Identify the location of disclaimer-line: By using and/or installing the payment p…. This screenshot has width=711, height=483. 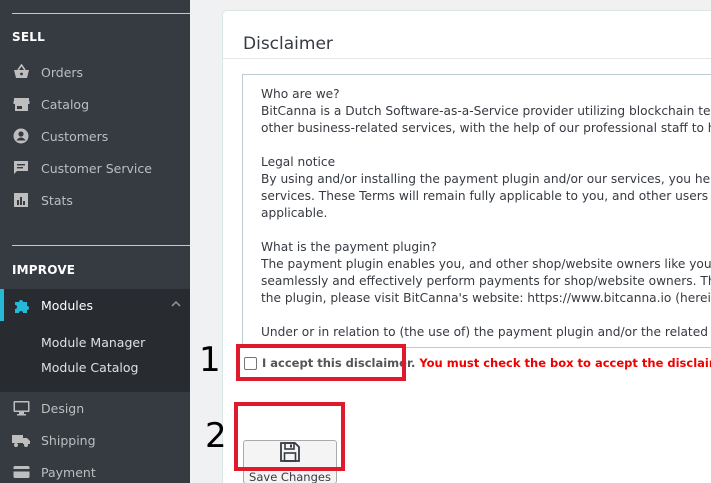
(486, 179).